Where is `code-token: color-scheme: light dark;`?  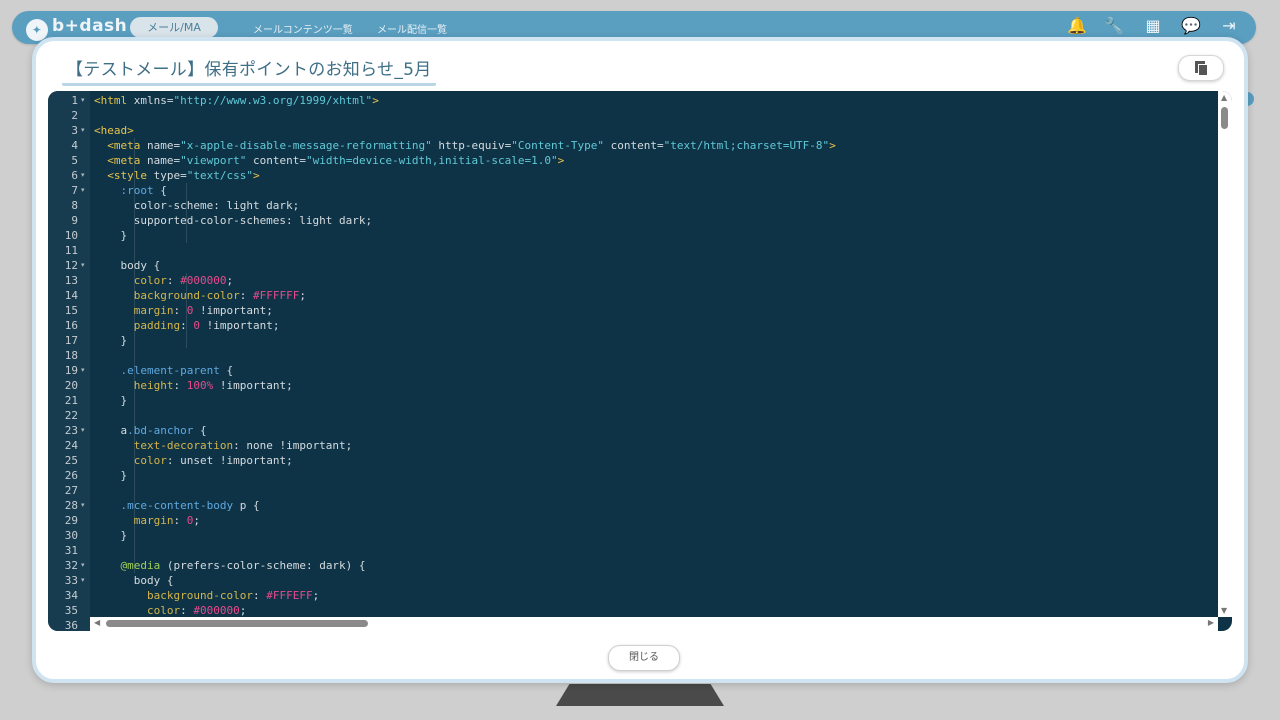
code-token: color-scheme: light dark; is located at coordinates (197, 205).